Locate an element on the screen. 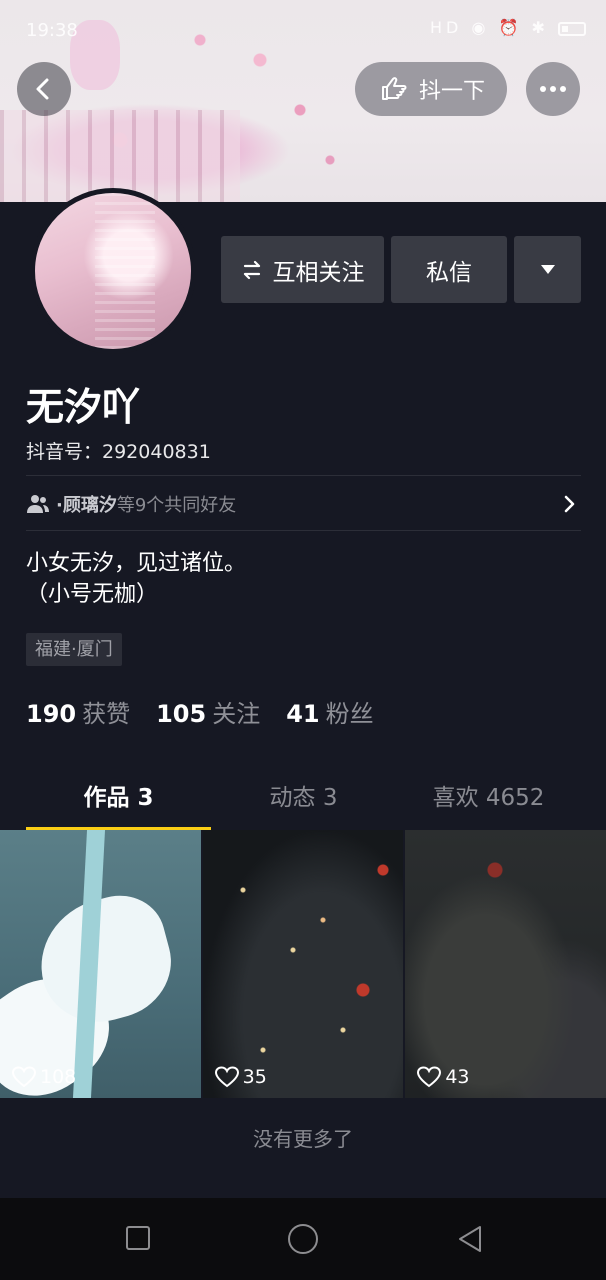  pointing-hand-icon is located at coordinates (394, 88).